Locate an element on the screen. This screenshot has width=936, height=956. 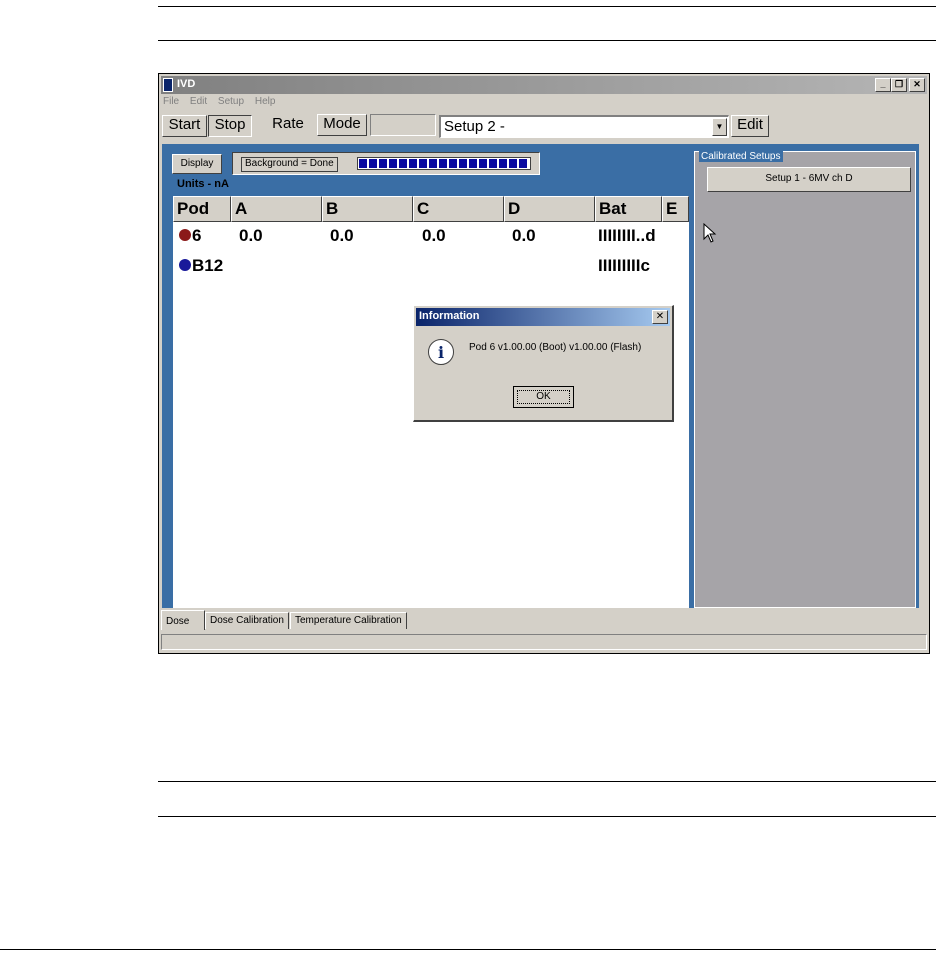
col-header-a: A is located at coordinates (276, 209).